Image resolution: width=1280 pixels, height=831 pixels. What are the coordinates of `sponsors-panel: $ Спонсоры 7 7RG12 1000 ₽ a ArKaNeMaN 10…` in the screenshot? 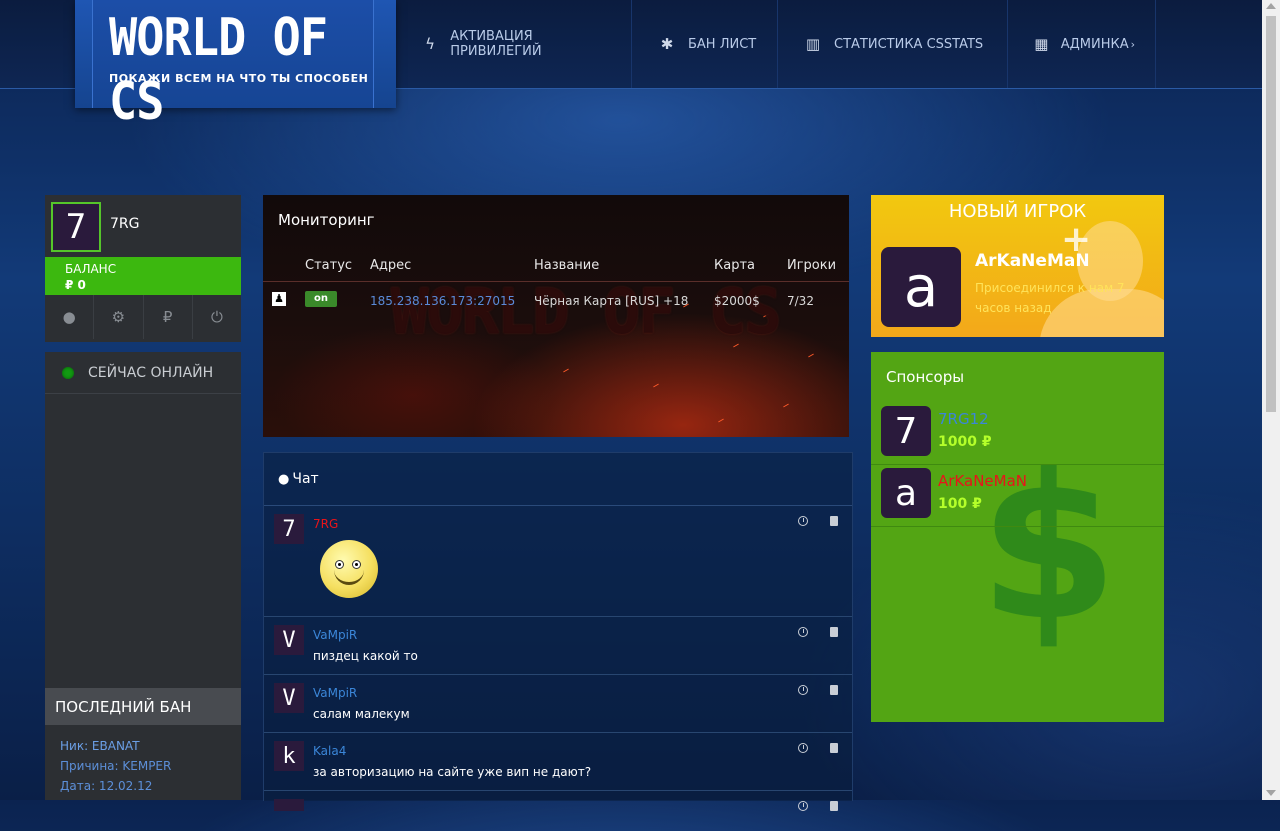 It's located at (1017, 537).